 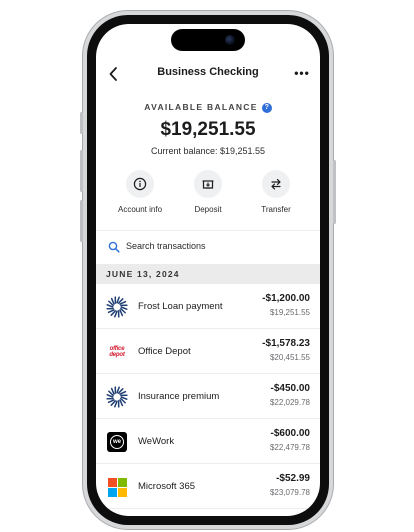 I want to click on transaction-balance: $20,451.55, so click(x=289, y=357).